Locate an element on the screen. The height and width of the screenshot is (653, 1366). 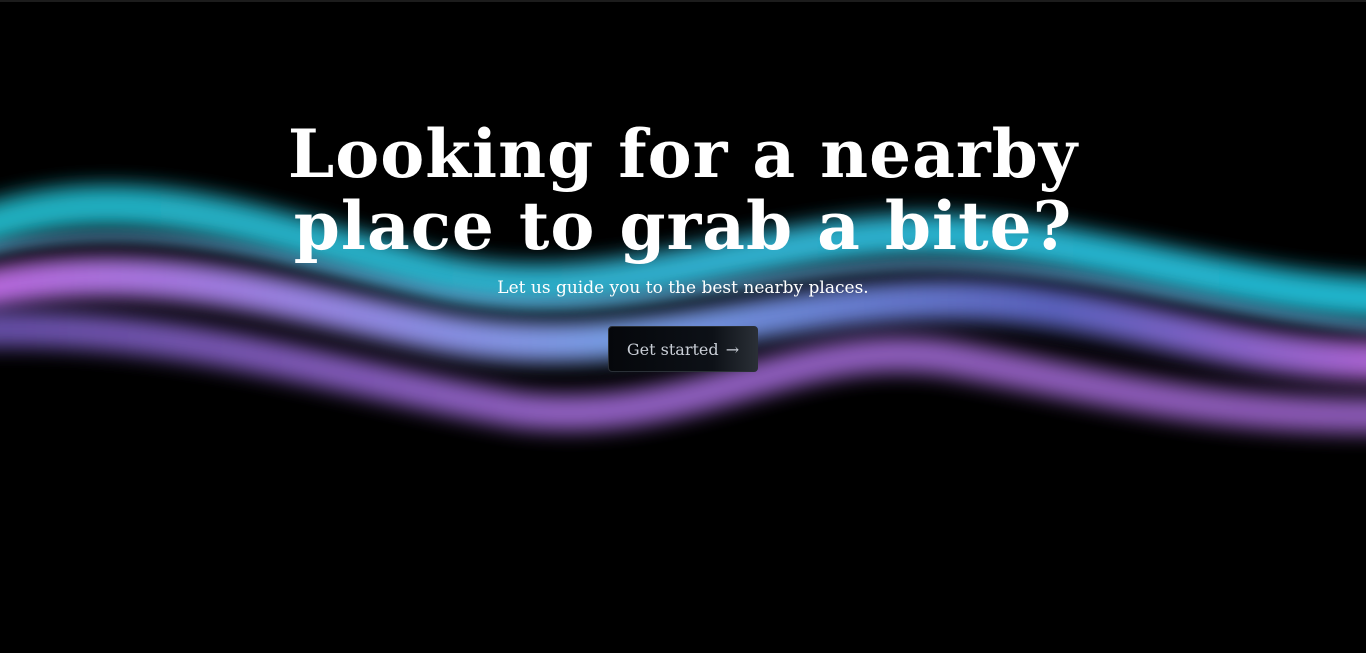
get-started-button: Get started → is located at coordinates (683, 349).